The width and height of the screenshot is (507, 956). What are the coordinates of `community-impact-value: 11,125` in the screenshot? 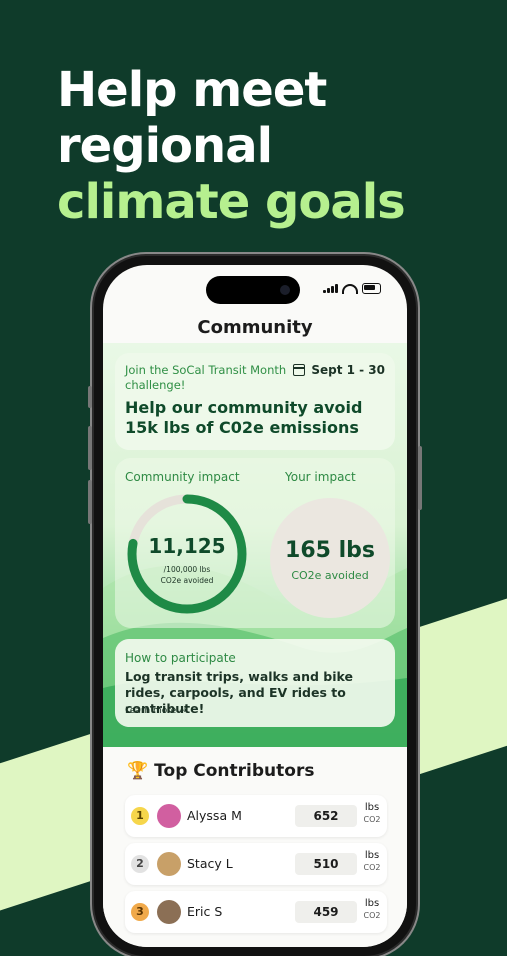 It's located at (187, 546).